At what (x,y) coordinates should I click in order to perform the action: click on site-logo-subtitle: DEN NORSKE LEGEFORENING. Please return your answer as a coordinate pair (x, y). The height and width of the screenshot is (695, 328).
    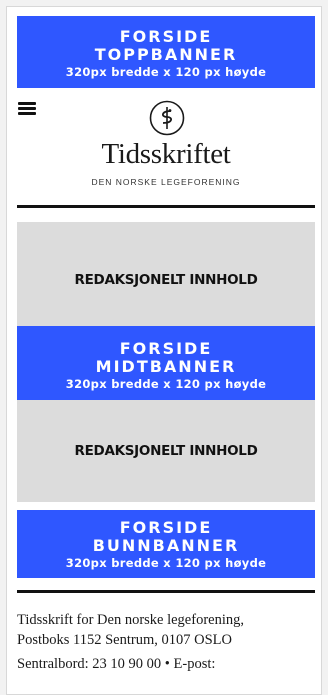
    Looking at the image, I should click on (166, 182).